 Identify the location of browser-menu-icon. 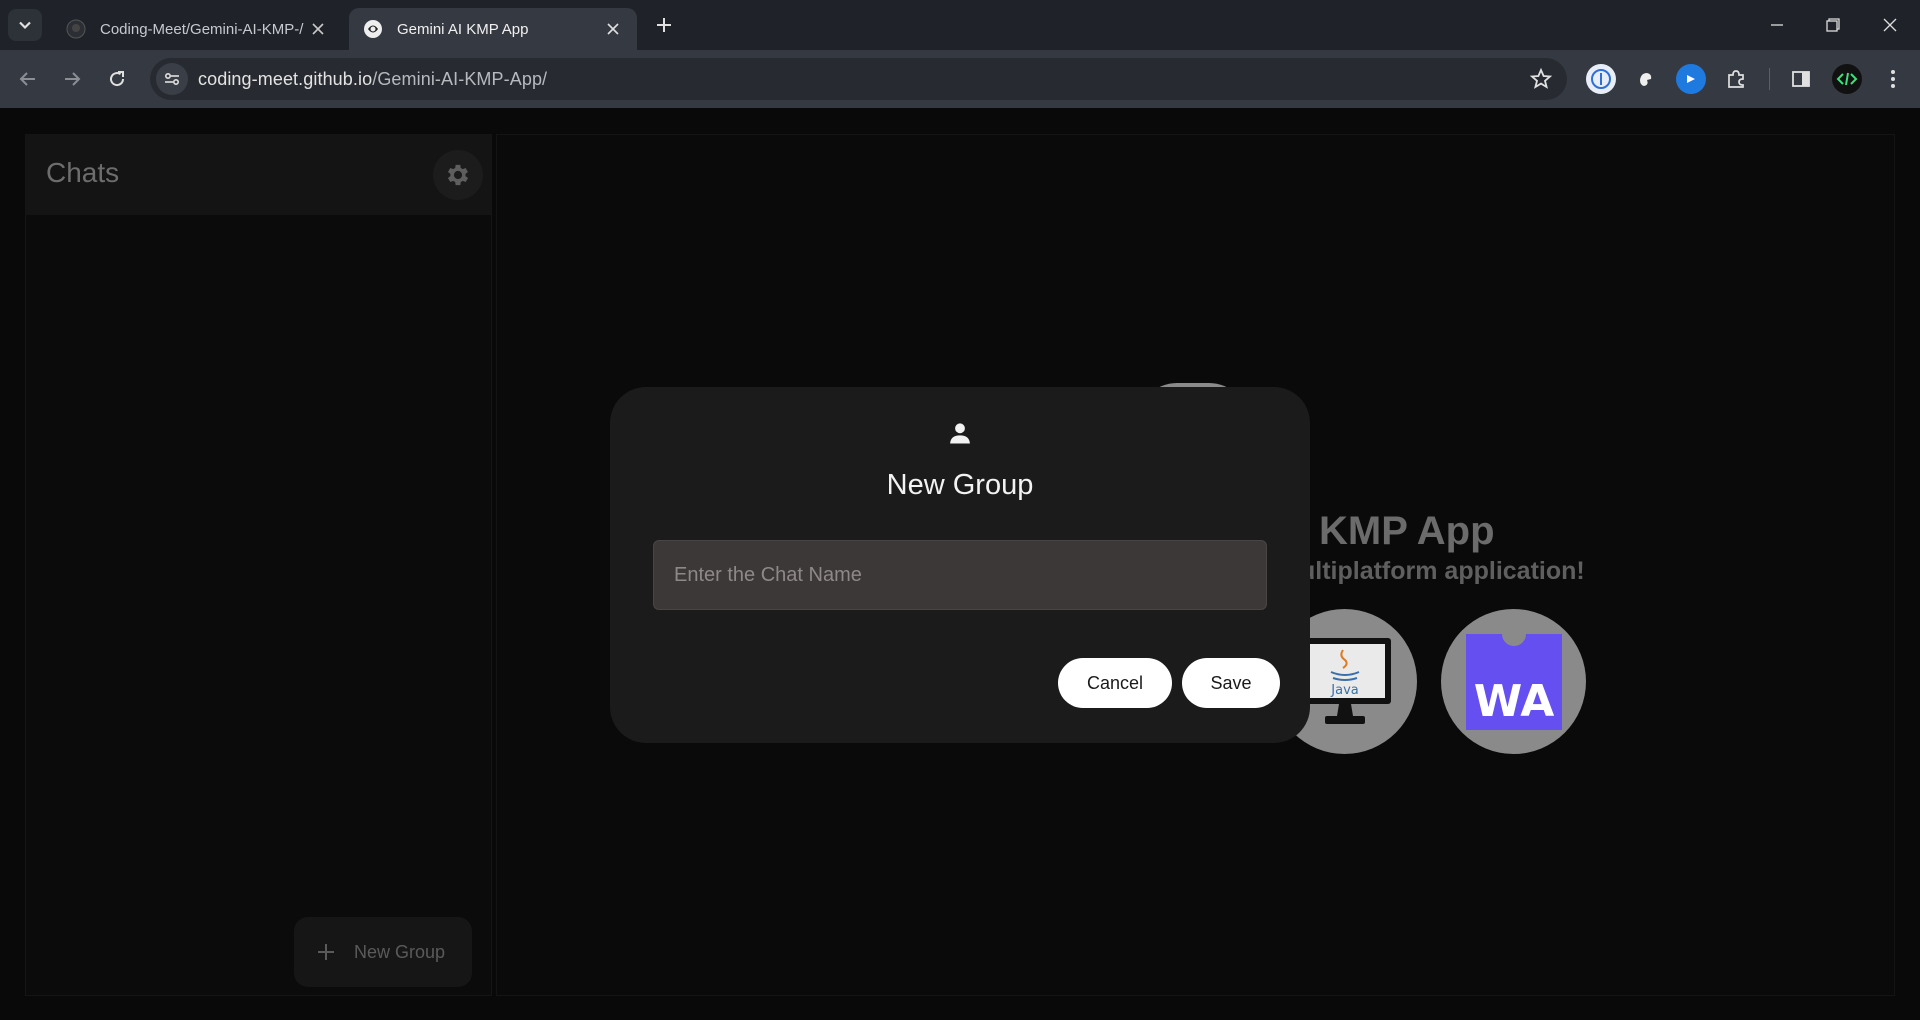
(1893, 79).